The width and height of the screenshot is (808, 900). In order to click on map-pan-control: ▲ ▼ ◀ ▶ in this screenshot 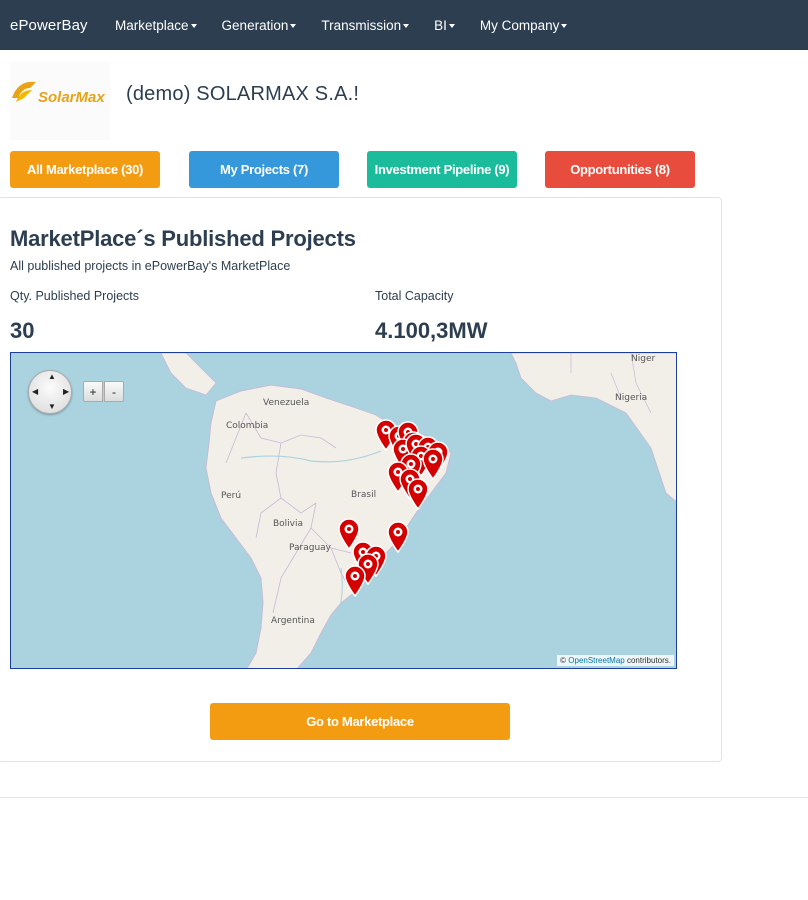, I will do `click(50, 392)`.